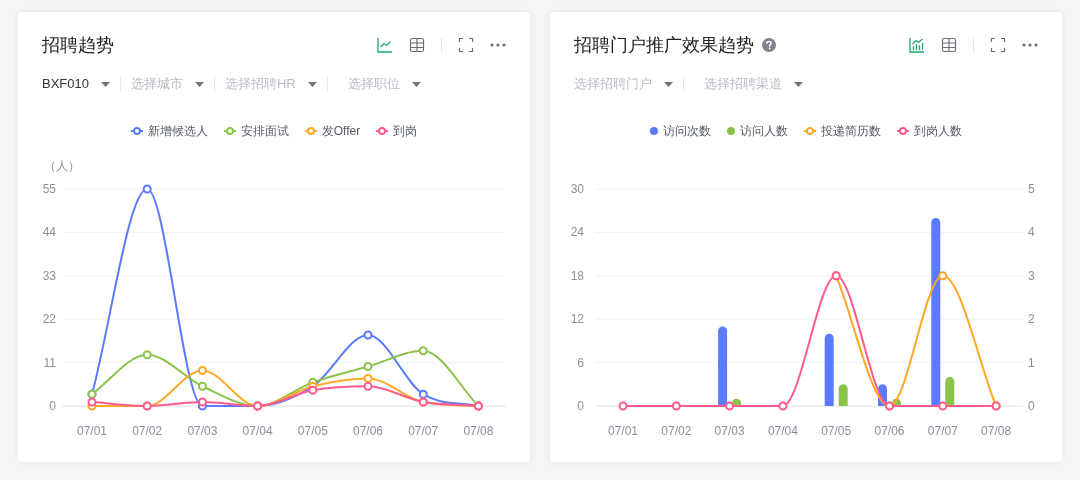 The image size is (1080, 480). Describe the element at coordinates (577, 275) in the screenshot. I see `axis-label: 18` at that location.